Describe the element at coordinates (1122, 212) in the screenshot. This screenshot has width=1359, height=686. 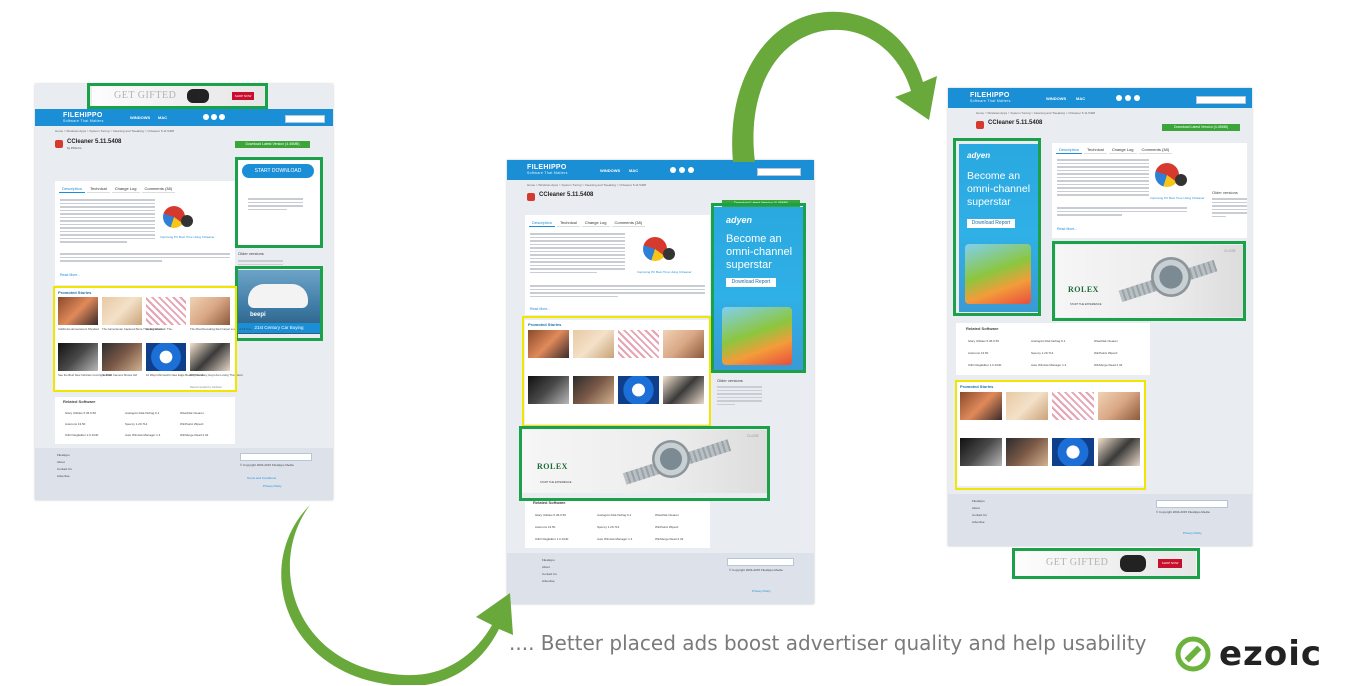
I see `description-text-full` at that location.